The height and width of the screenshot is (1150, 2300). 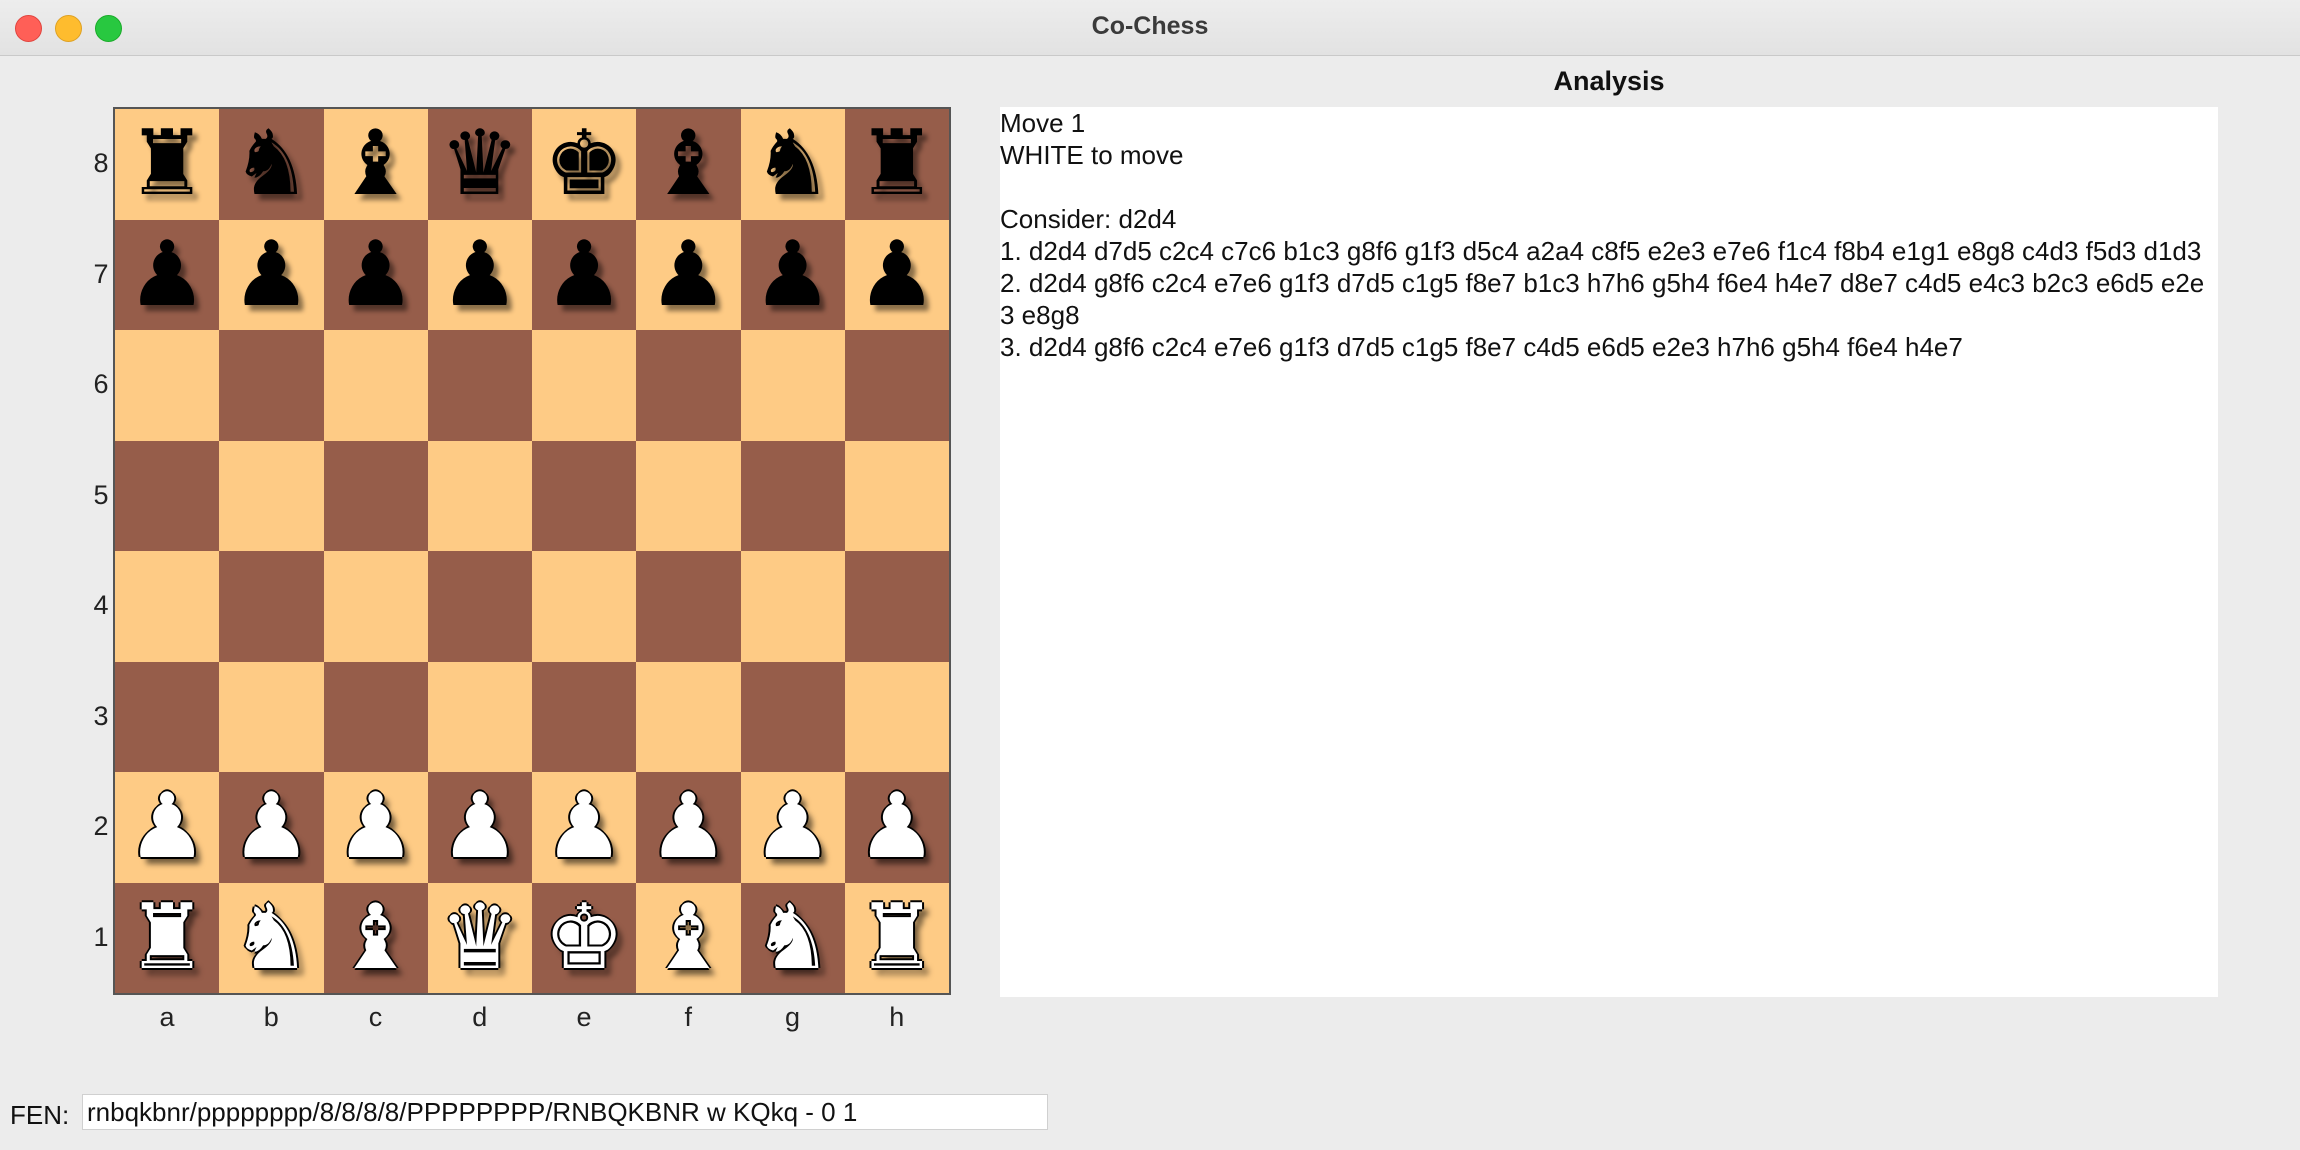 I want to click on square-a7: ♟, so click(x=167, y=274).